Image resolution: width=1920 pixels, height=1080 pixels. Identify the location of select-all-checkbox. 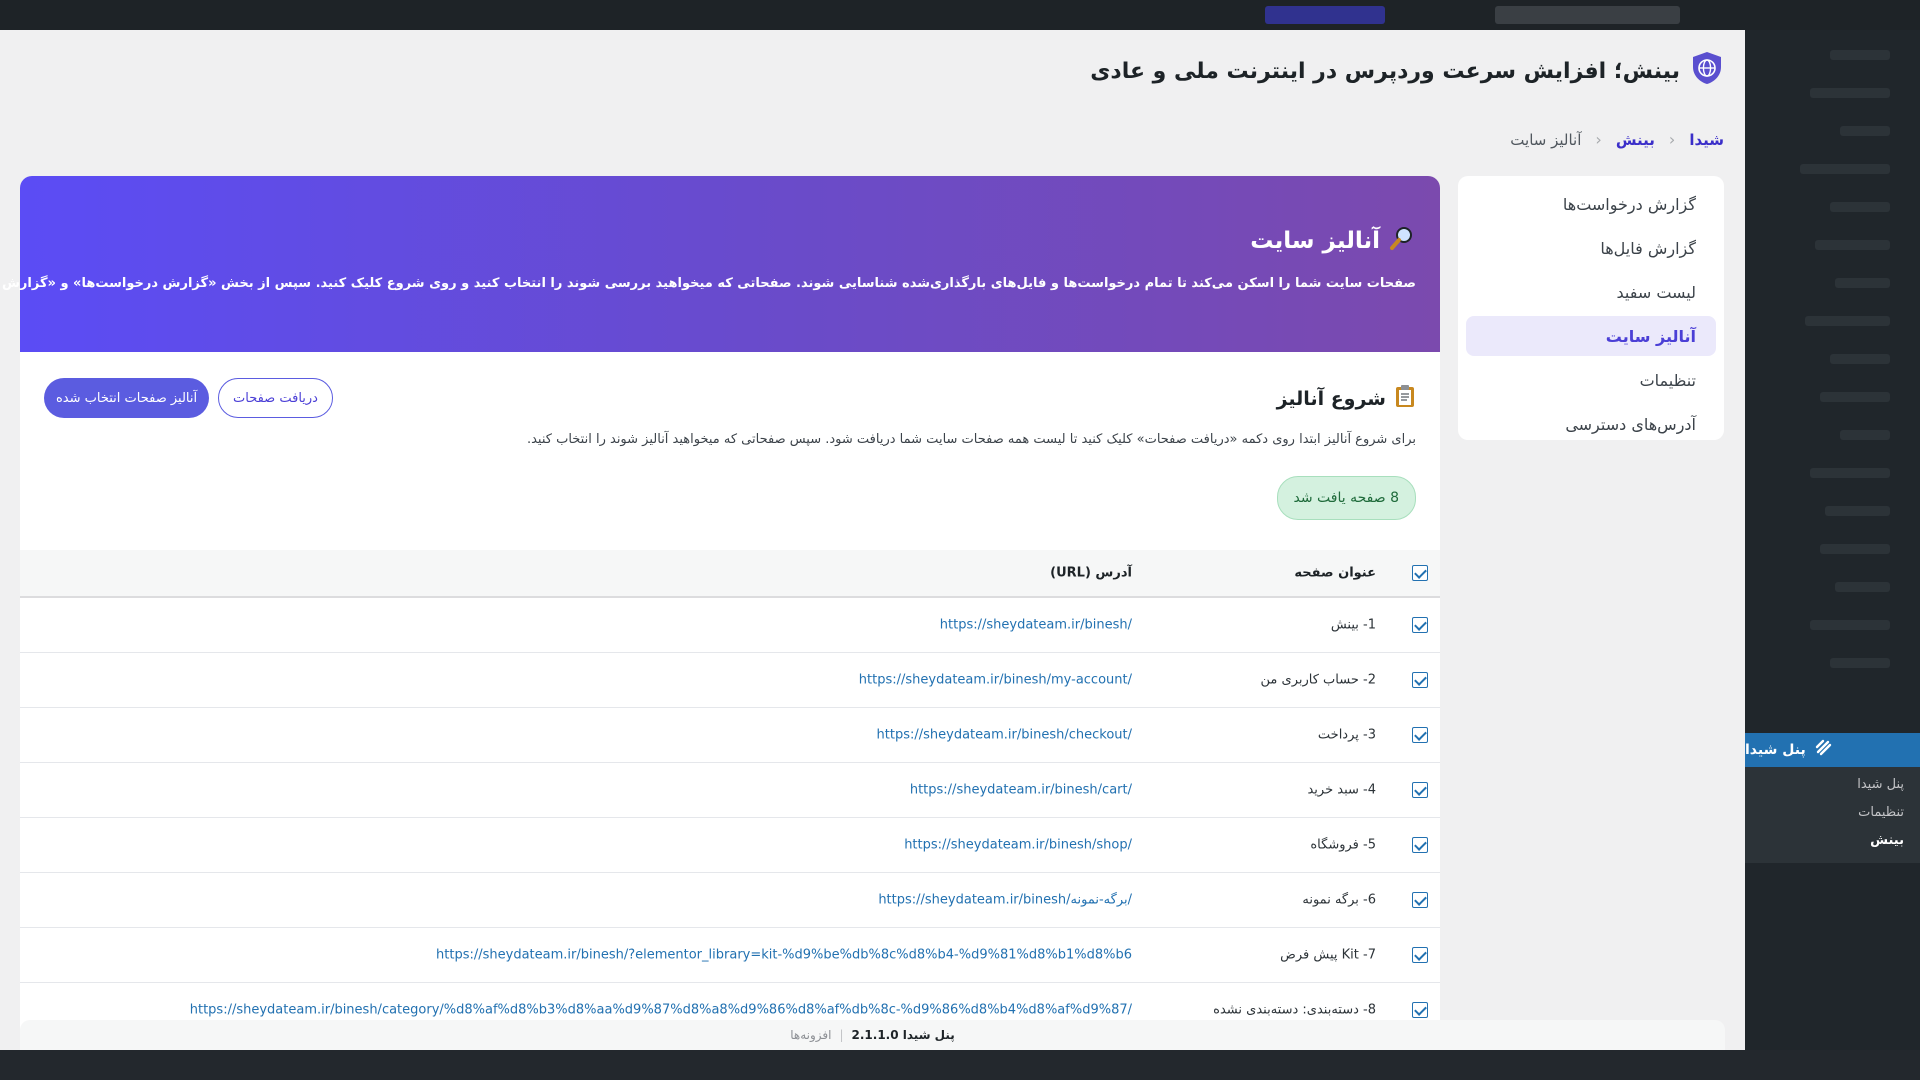
(1420, 573).